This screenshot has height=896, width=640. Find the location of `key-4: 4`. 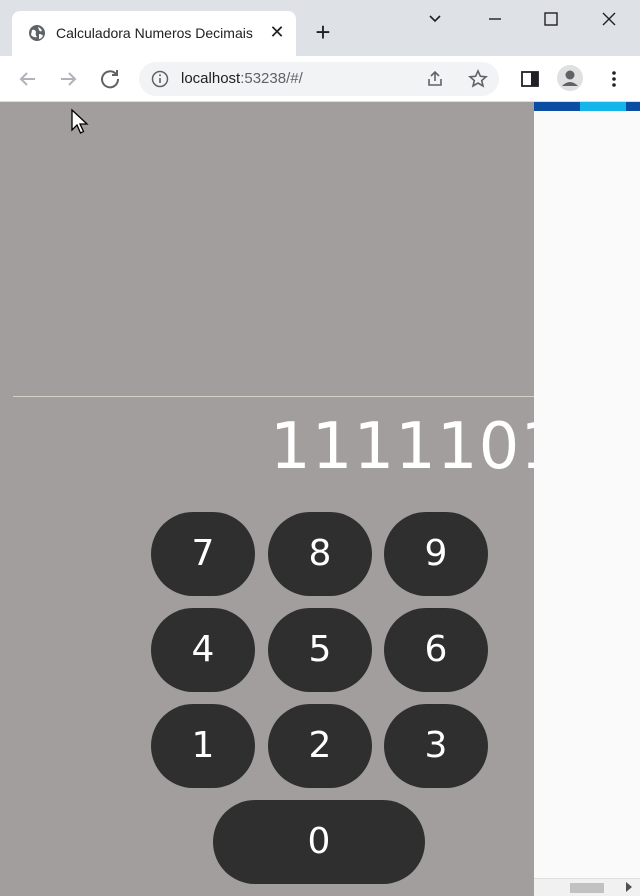

key-4: 4 is located at coordinates (203, 650).